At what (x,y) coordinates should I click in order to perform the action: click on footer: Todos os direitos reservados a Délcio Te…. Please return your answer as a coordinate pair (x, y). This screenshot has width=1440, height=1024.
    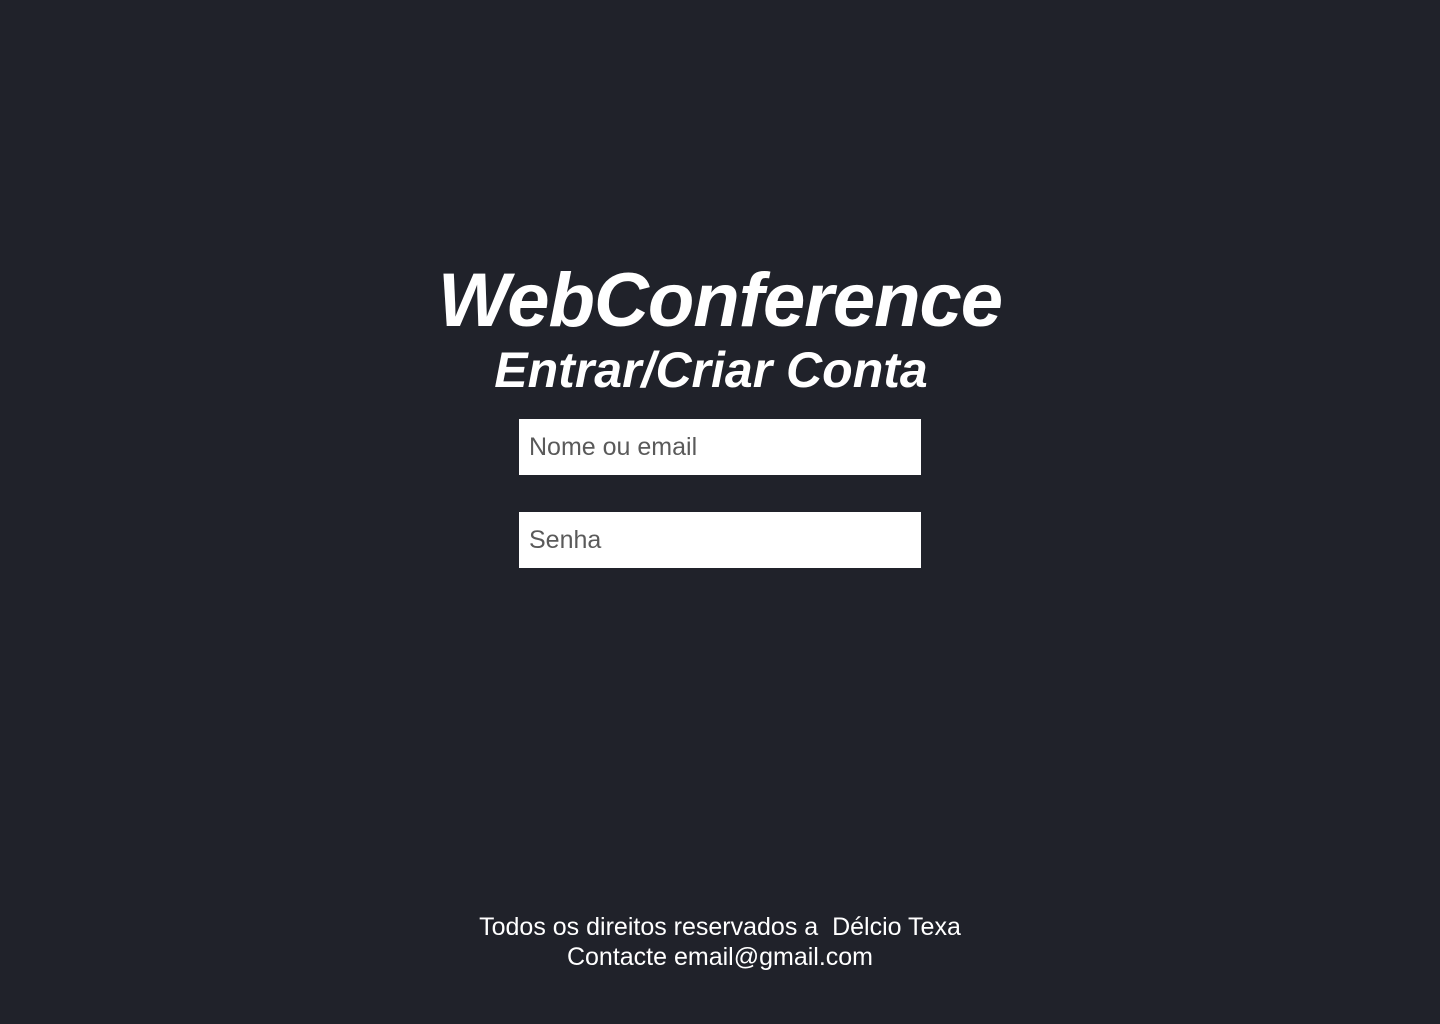
    Looking at the image, I should click on (720, 942).